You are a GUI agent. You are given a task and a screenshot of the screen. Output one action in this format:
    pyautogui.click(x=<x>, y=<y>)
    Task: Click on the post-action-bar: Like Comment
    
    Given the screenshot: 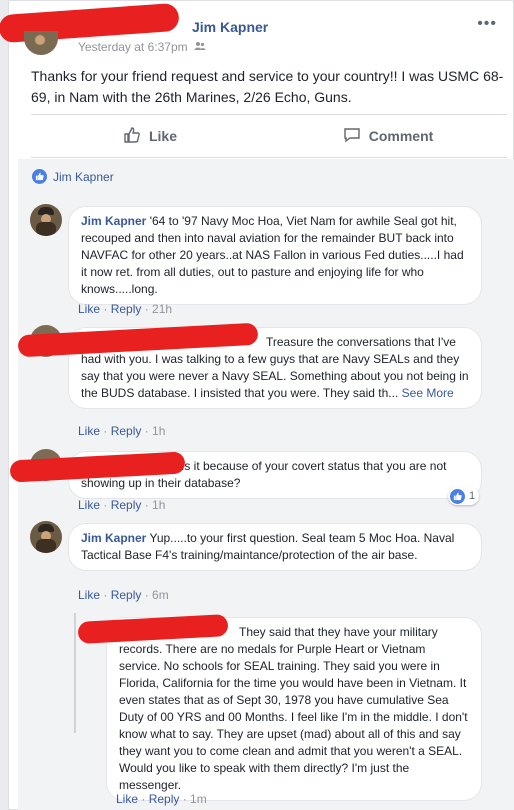 What is the action you would take?
    pyautogui.click(x=269, y=136)
    